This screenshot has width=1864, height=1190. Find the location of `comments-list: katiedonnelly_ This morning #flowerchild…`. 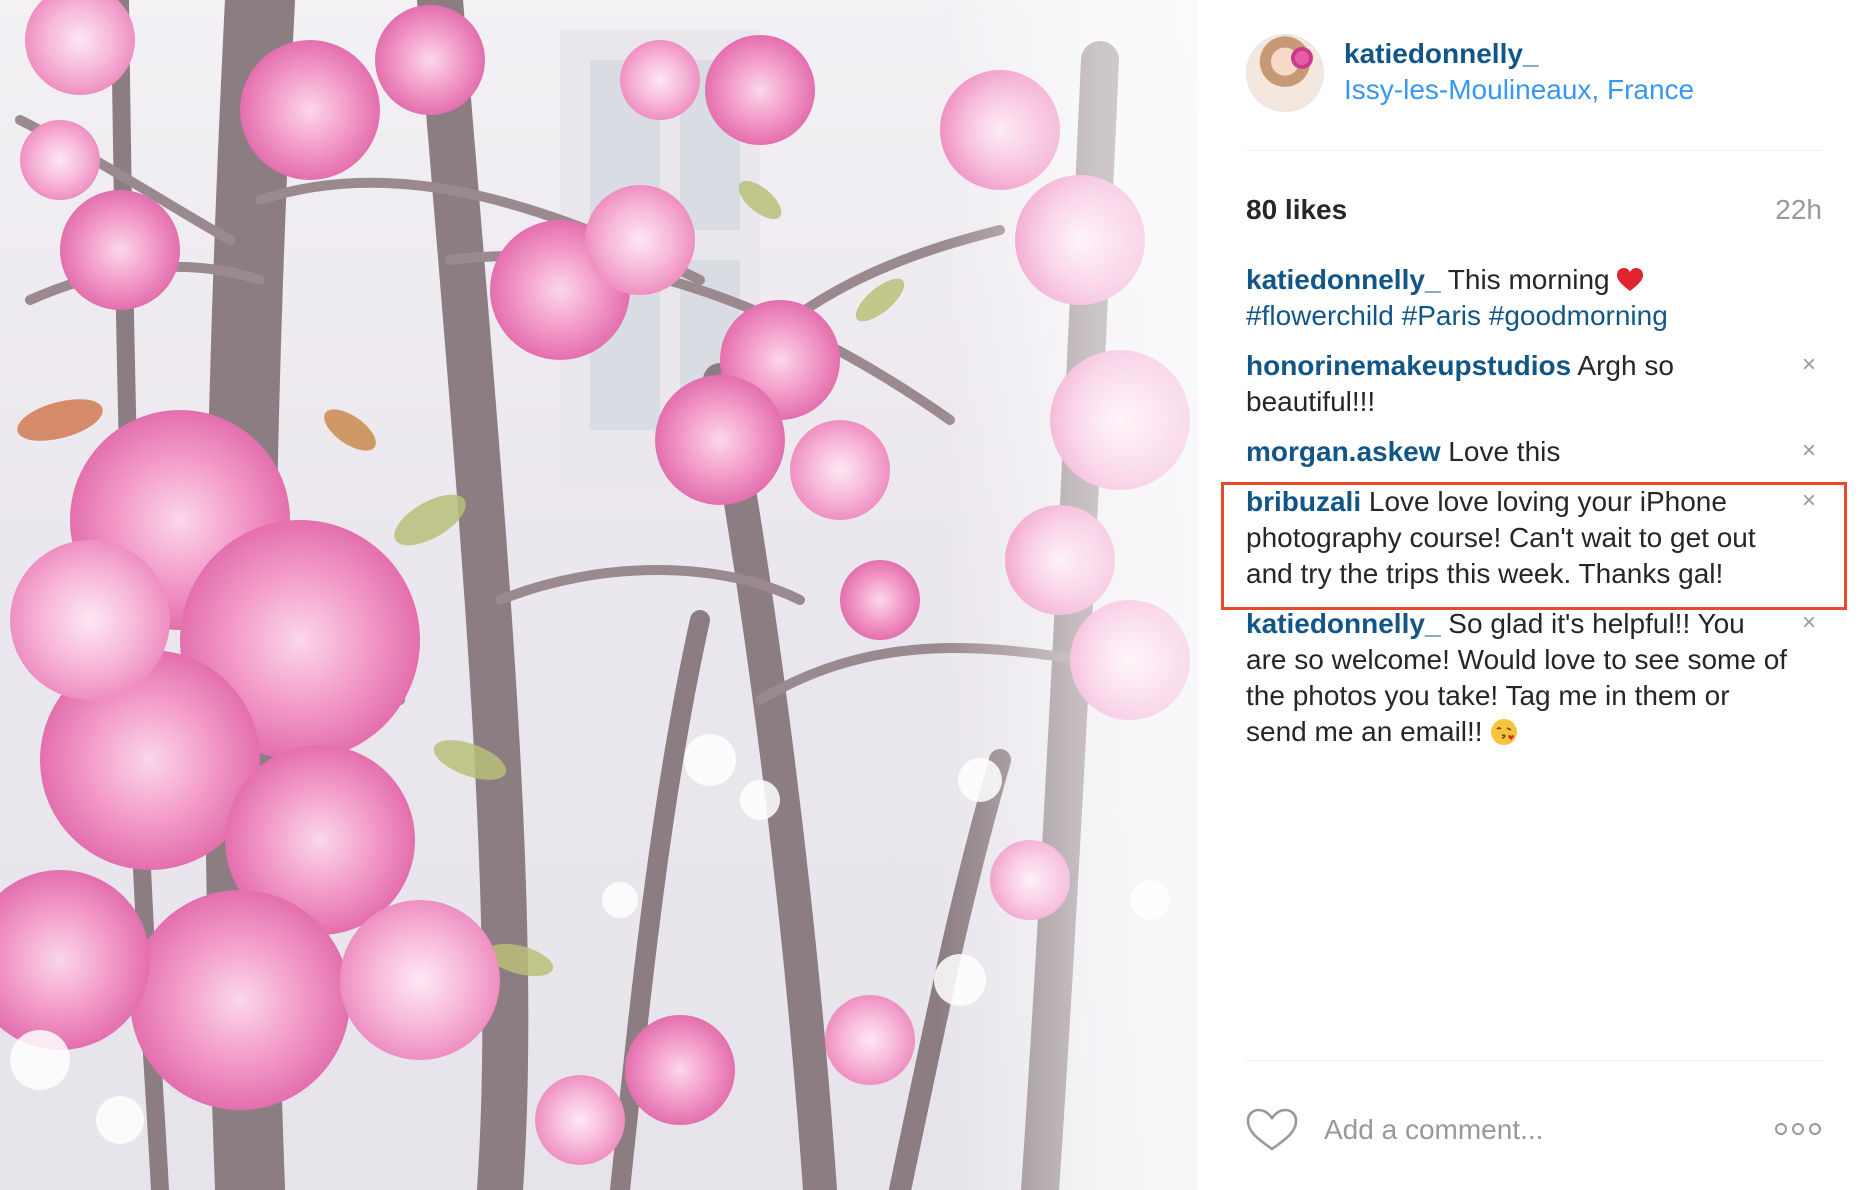

comments-list: katiedonnelly_ This morning #flowerchild… is located at coordinates (1534, 513).